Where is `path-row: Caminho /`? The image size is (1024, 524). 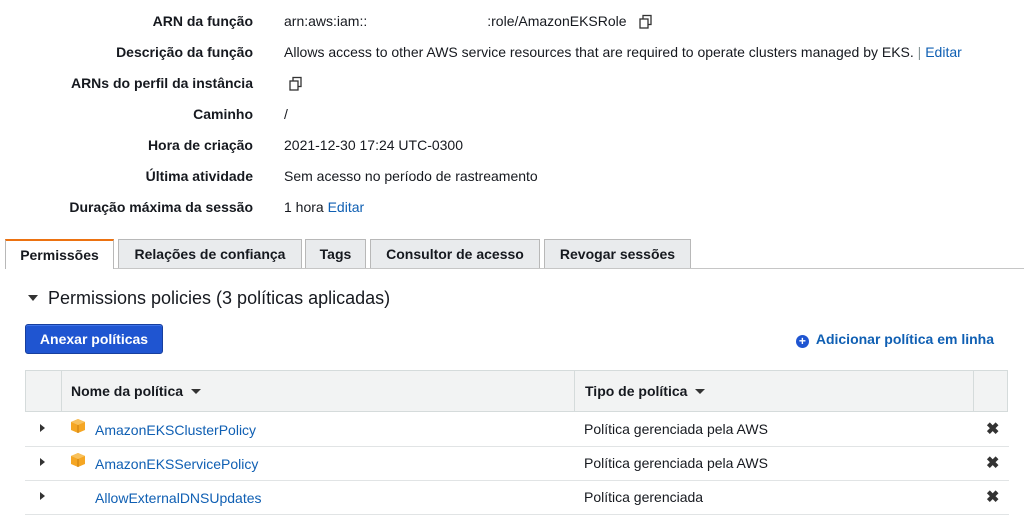 path-row: Caminho / is located at coordinates (512, 116).